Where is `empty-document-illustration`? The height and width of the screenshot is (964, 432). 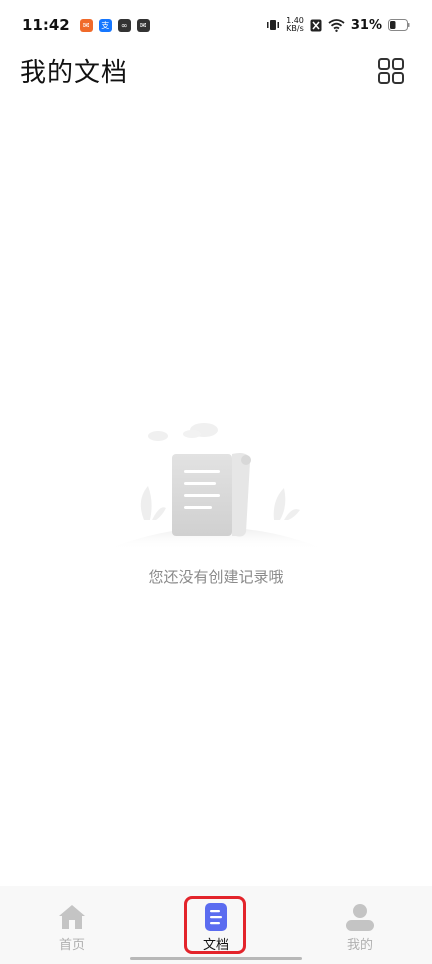
empty-document-illustration is located at coordinates (216, 486).